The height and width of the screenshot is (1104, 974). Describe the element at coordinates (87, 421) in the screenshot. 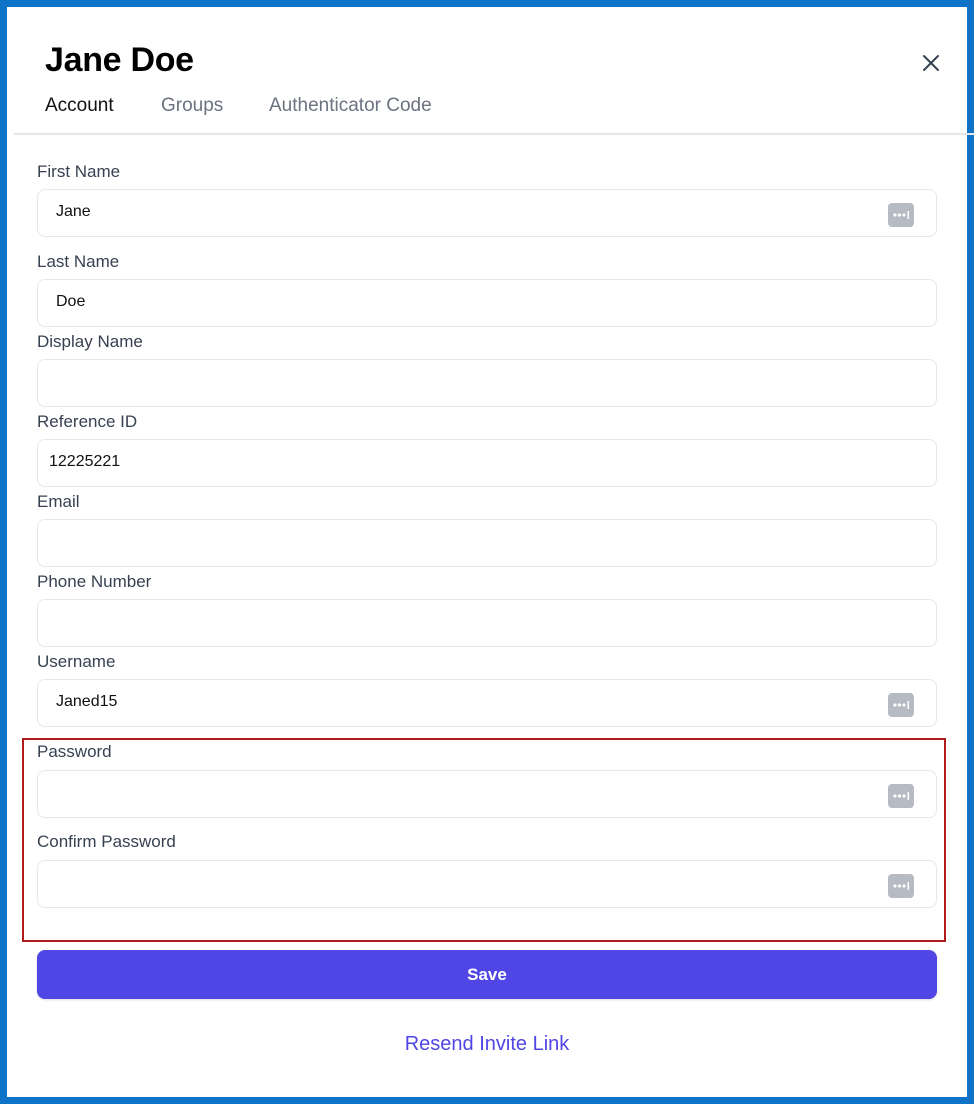

I see `reference-id-label: Reference ID` at that location.